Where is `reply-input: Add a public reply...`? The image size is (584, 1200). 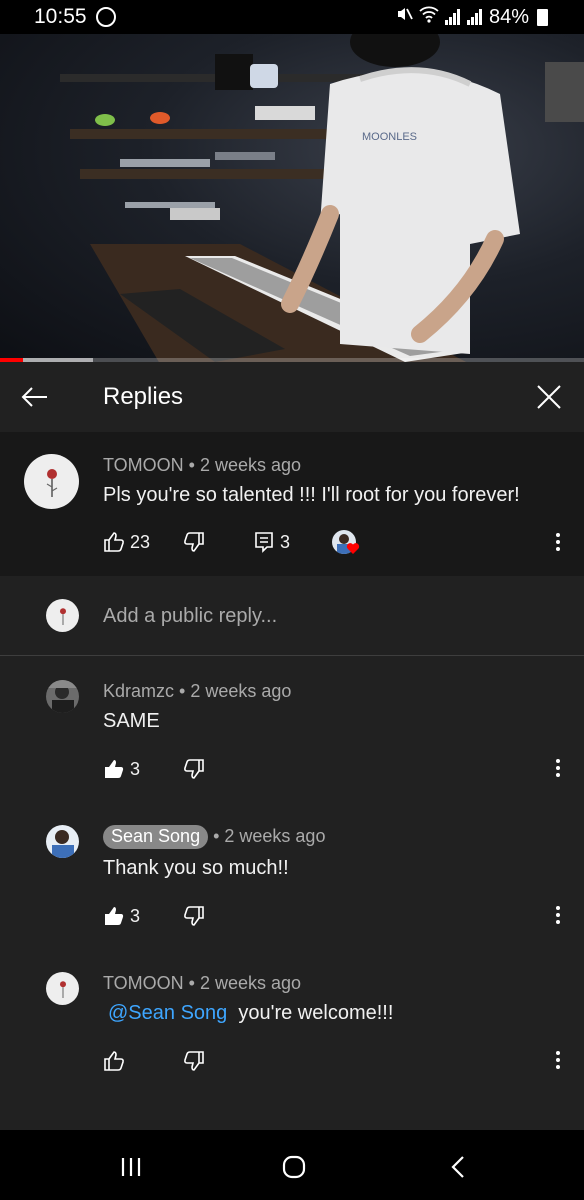 reply-input: Add a public reply... is located at coordinates (190, 616).